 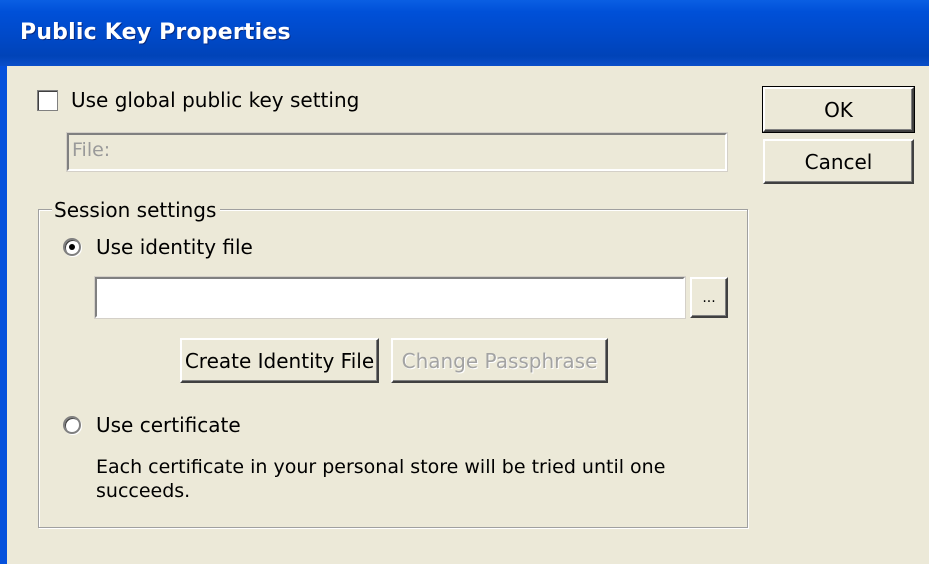 I want to click on use-certificate-label: Use certificate, so click(x=168, y=425).